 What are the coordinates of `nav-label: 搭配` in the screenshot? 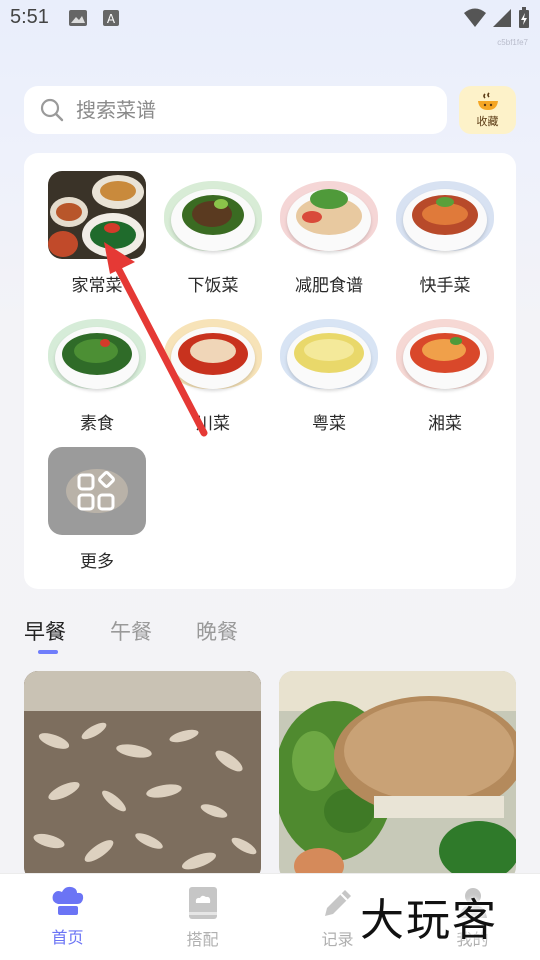 It's located at (202, 939).